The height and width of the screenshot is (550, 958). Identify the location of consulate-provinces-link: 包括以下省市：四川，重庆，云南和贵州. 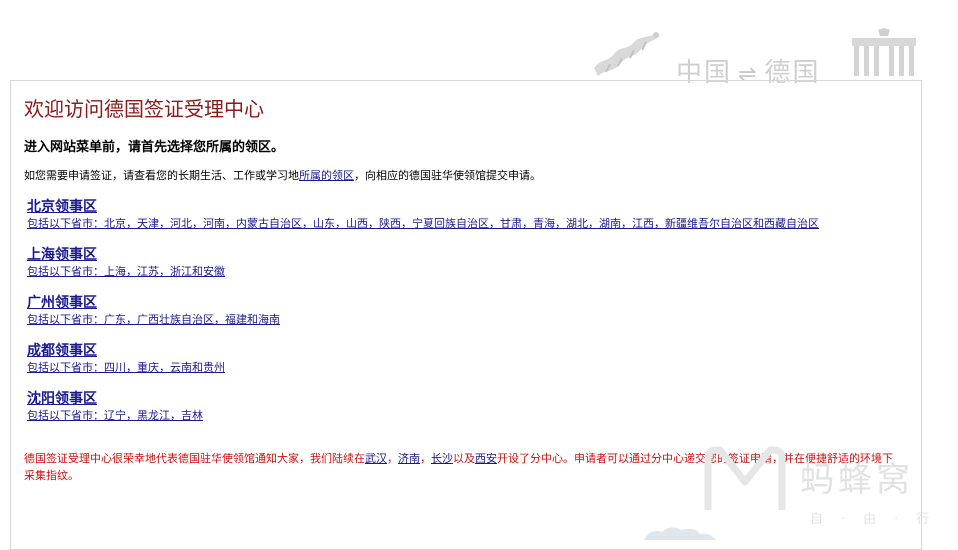
(126, 368).